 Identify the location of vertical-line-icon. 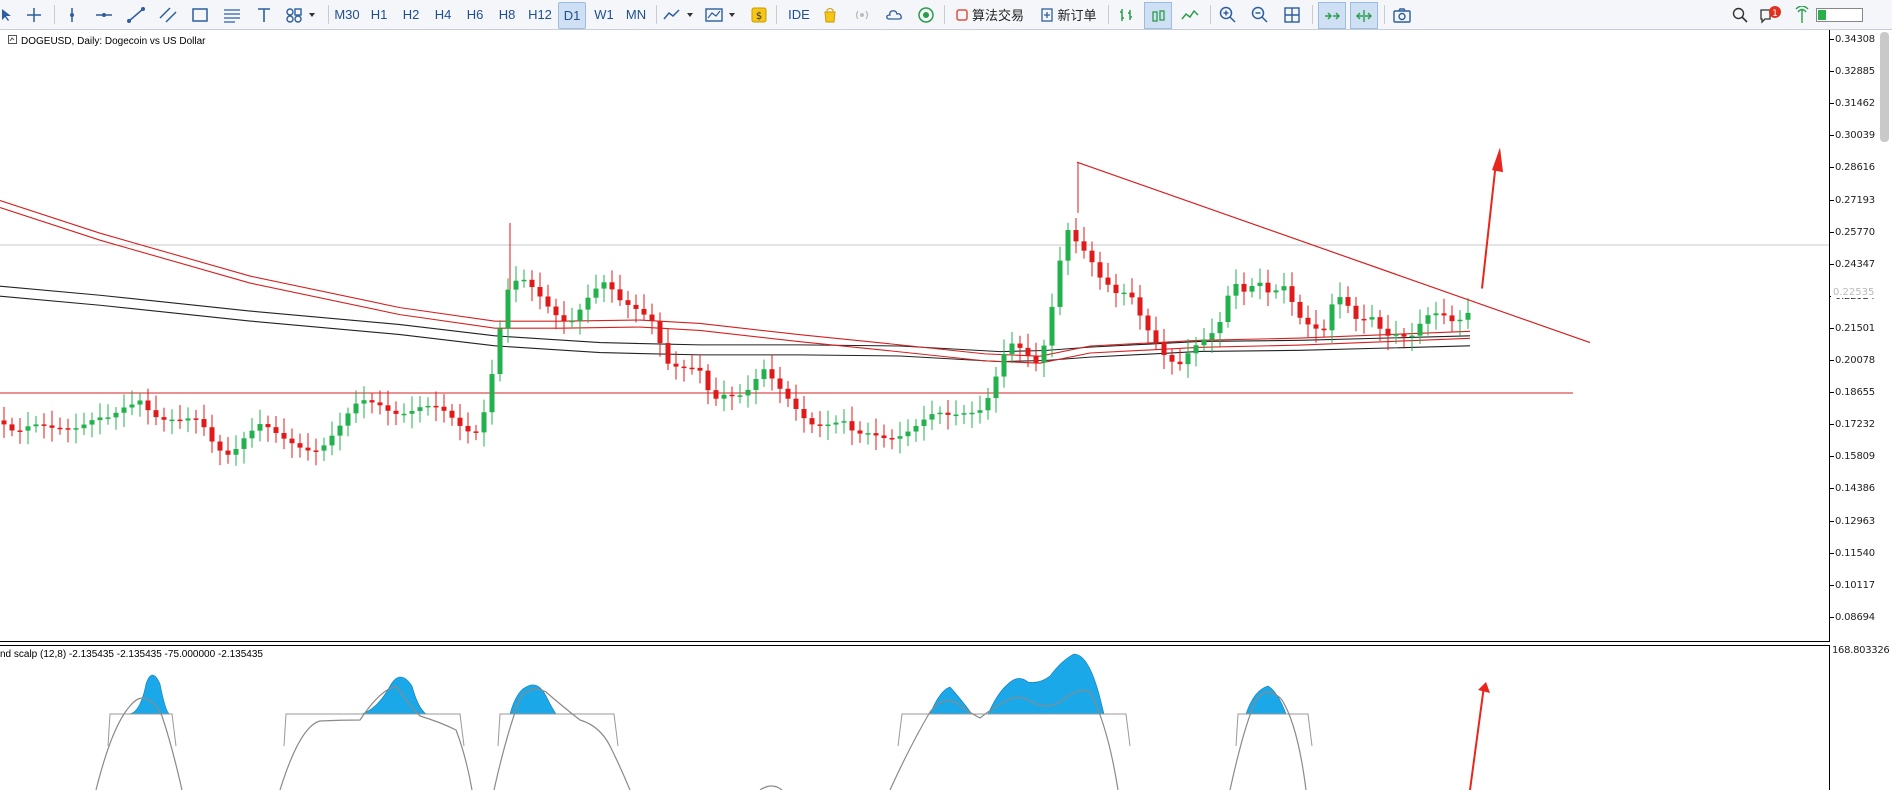
(72, 14).